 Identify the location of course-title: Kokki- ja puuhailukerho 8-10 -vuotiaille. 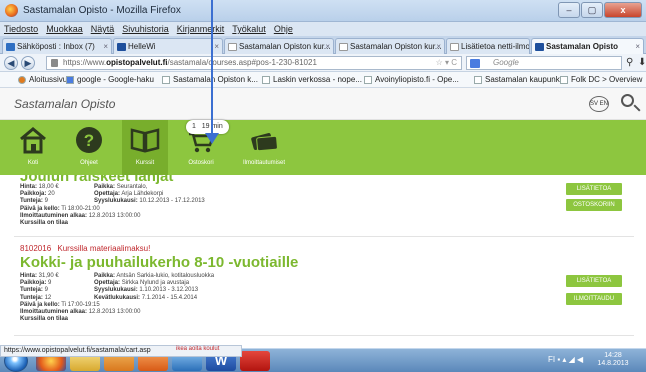
(159, 262).